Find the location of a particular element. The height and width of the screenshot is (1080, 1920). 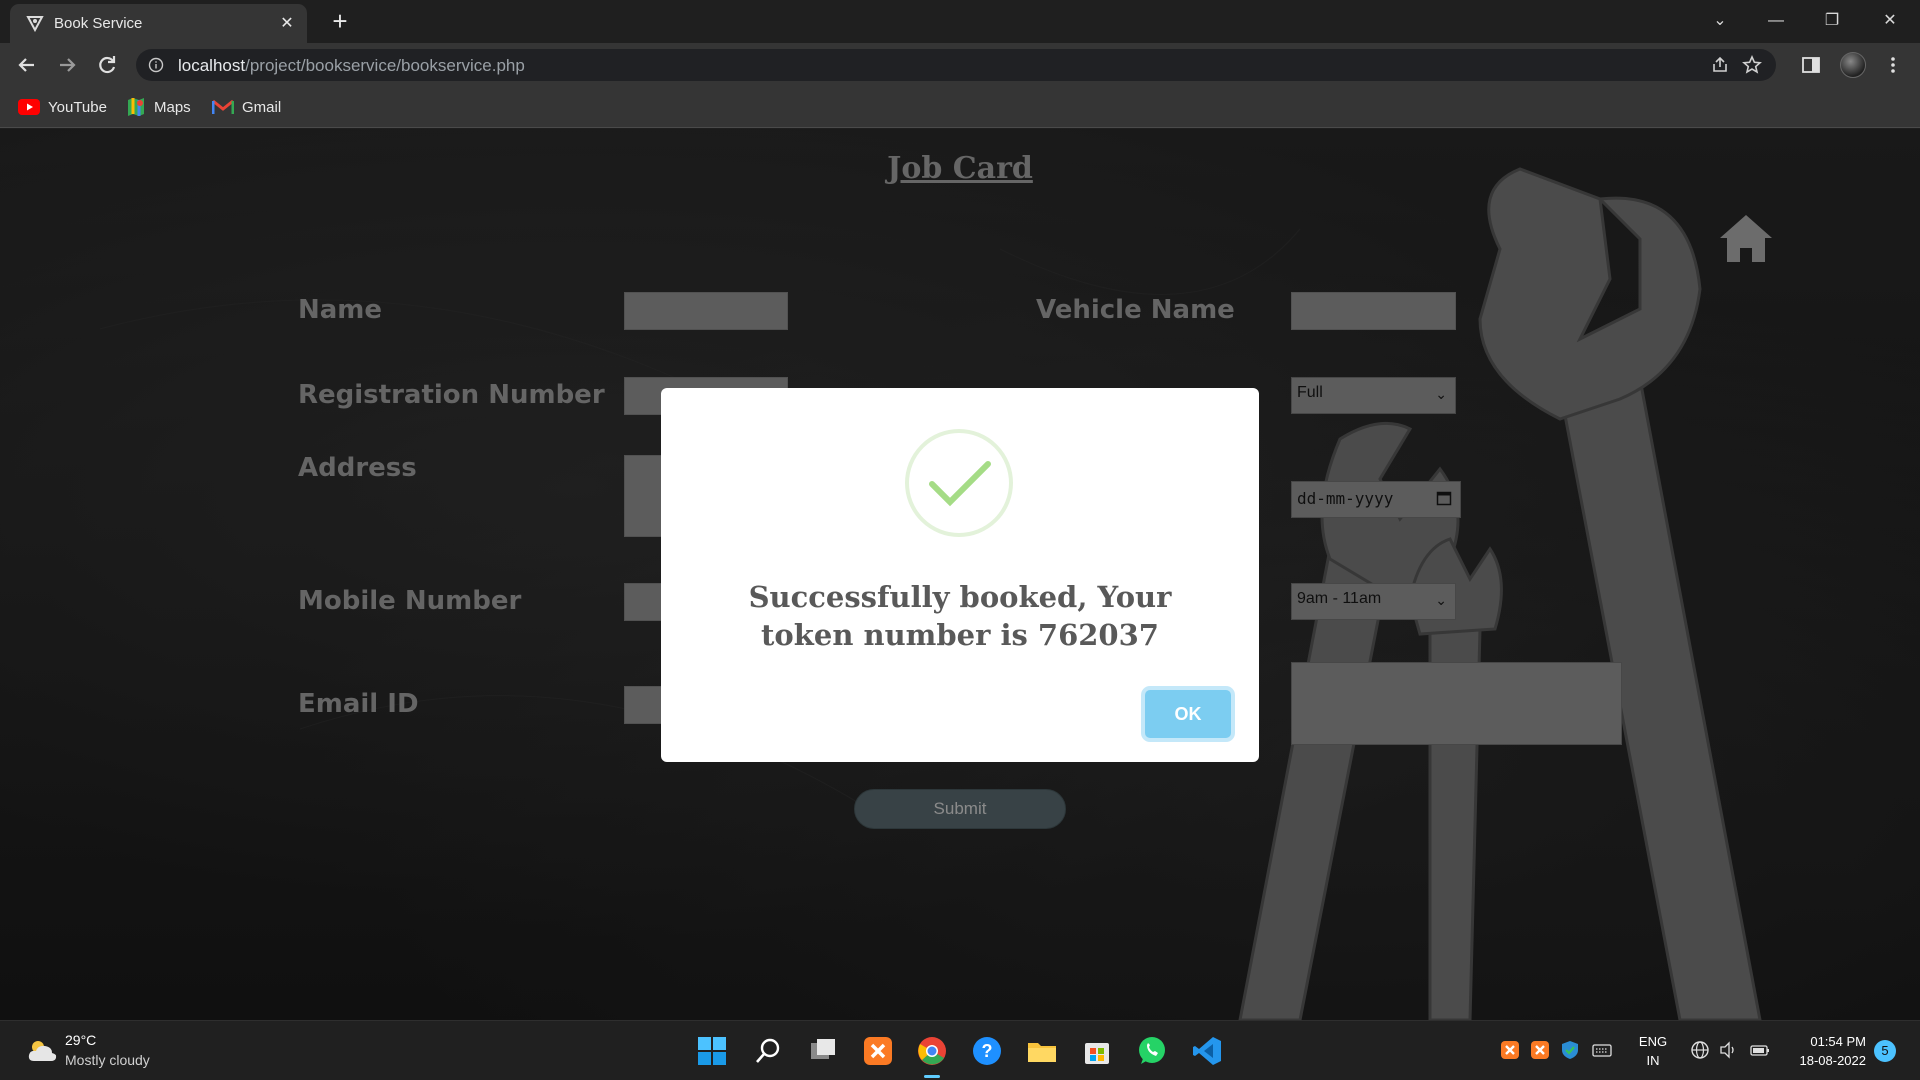

forward-icon is located at coordinates (67, 65).